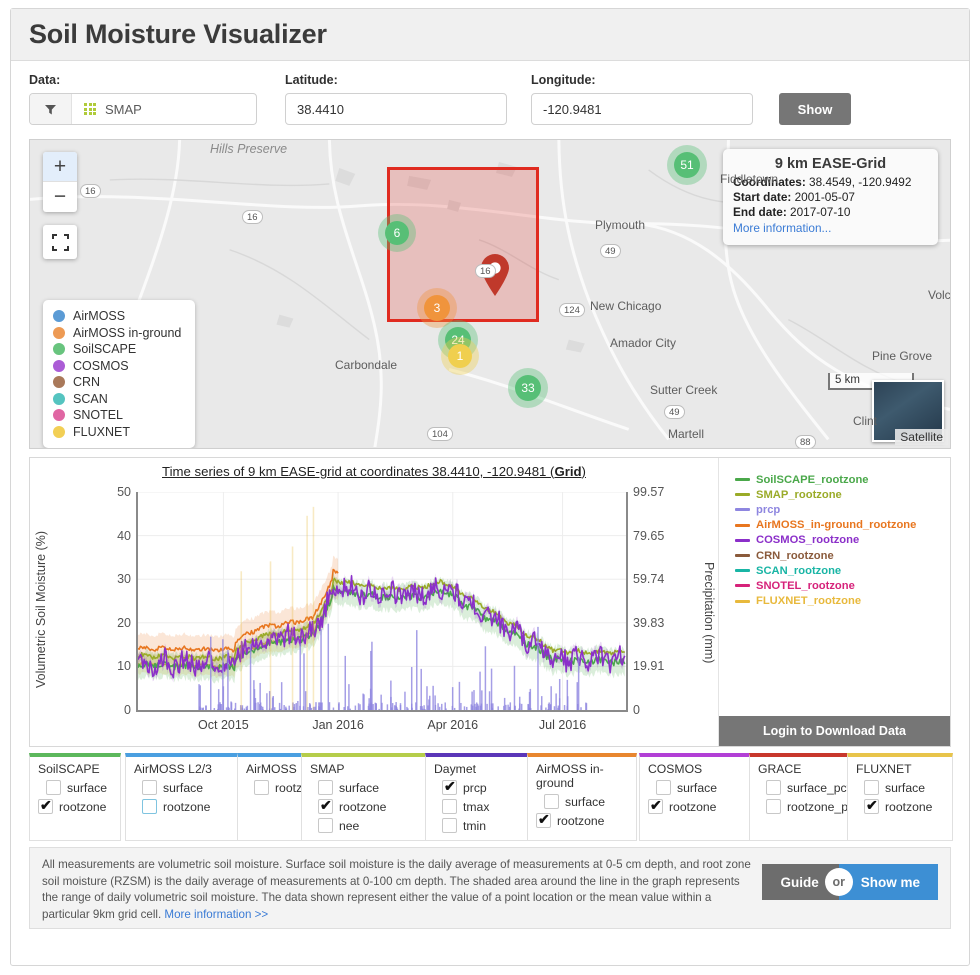 Image resolution: width=980 pixels, height=975 pixels. I want to click on filter-button, so click(51, 109).